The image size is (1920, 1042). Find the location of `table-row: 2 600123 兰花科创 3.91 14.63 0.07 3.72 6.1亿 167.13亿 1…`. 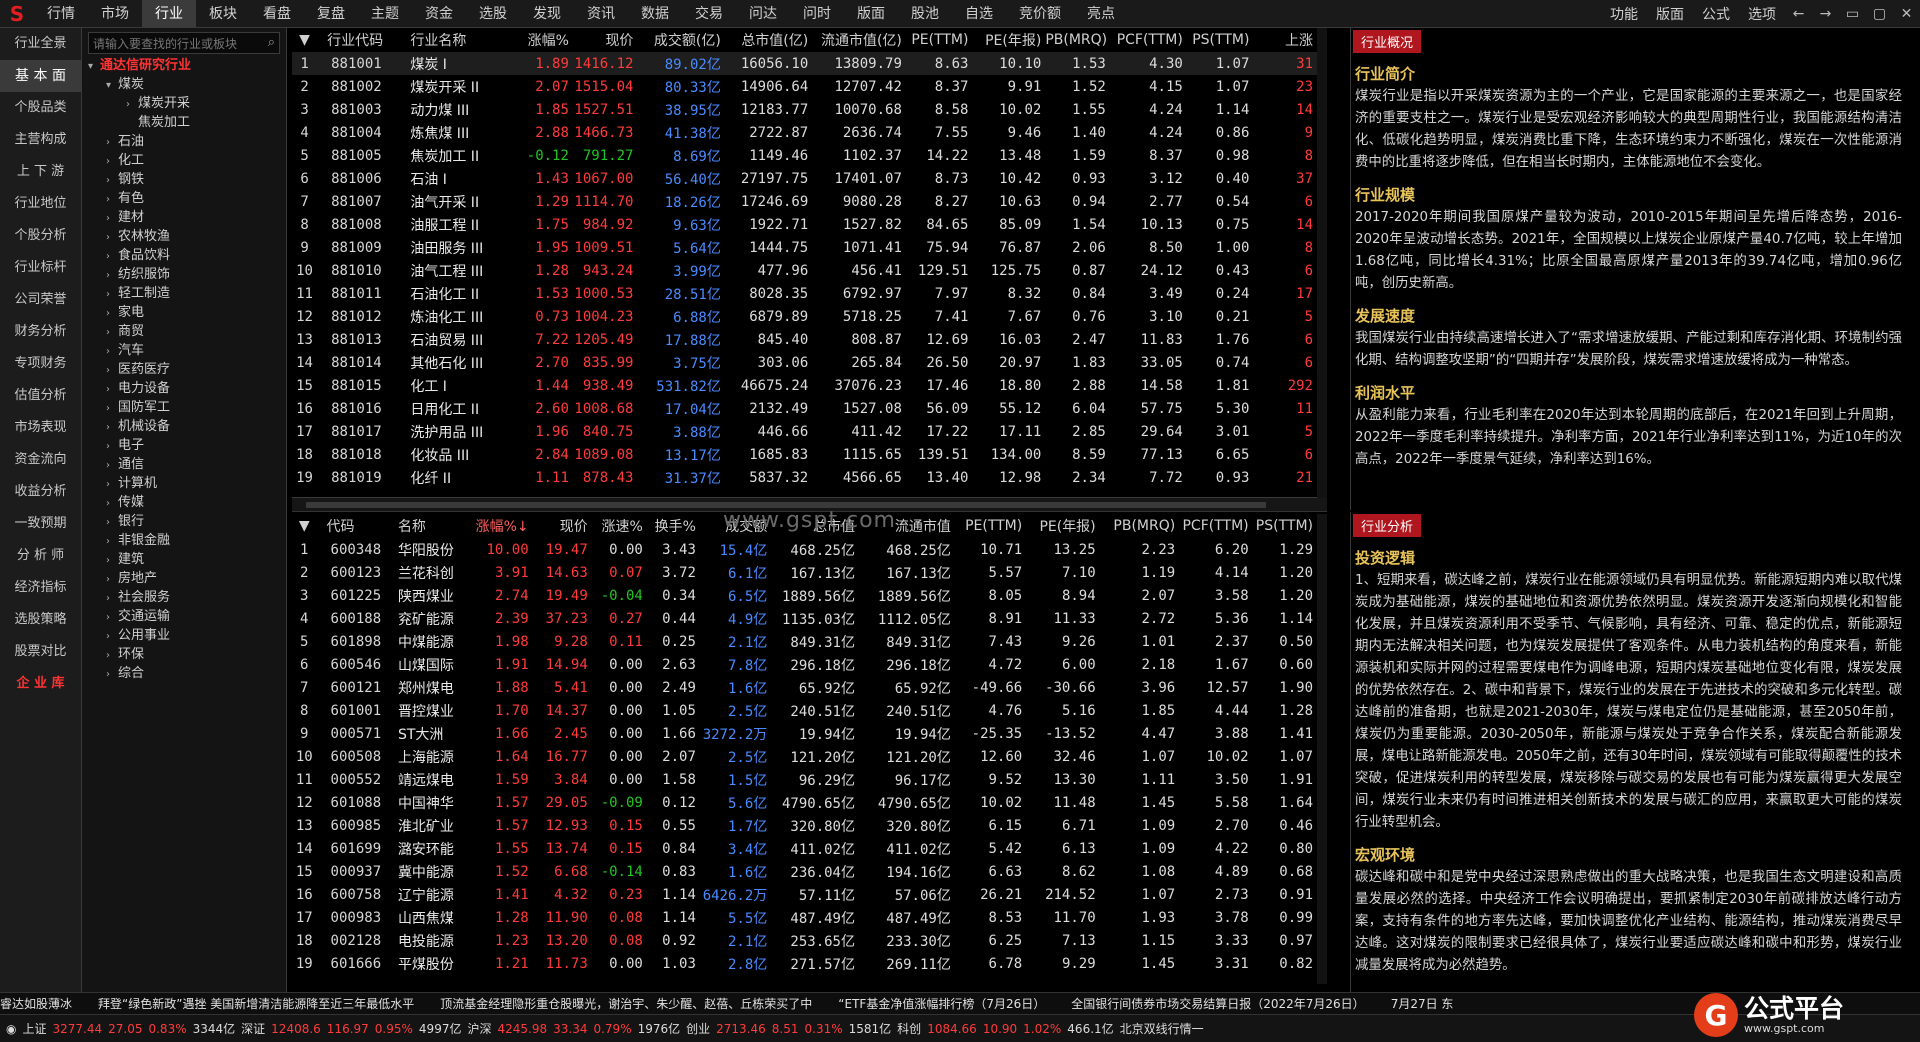

table-row: 2 600123 兰花科创 3.91 14.63 0.07 3.72 6.1亿 167.13亿 1… is located at coordinates (804, 572).